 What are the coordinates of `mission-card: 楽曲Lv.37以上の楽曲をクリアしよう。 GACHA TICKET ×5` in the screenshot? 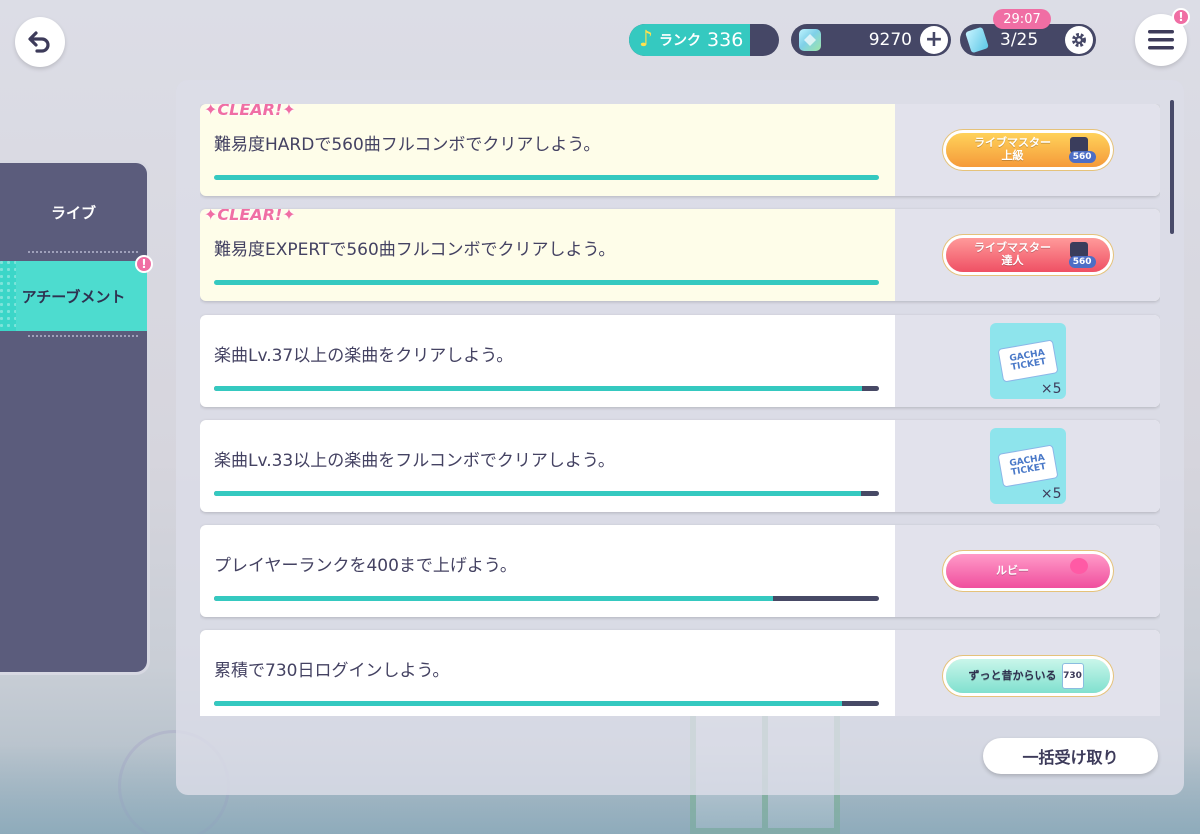 It's located at (680, 361).